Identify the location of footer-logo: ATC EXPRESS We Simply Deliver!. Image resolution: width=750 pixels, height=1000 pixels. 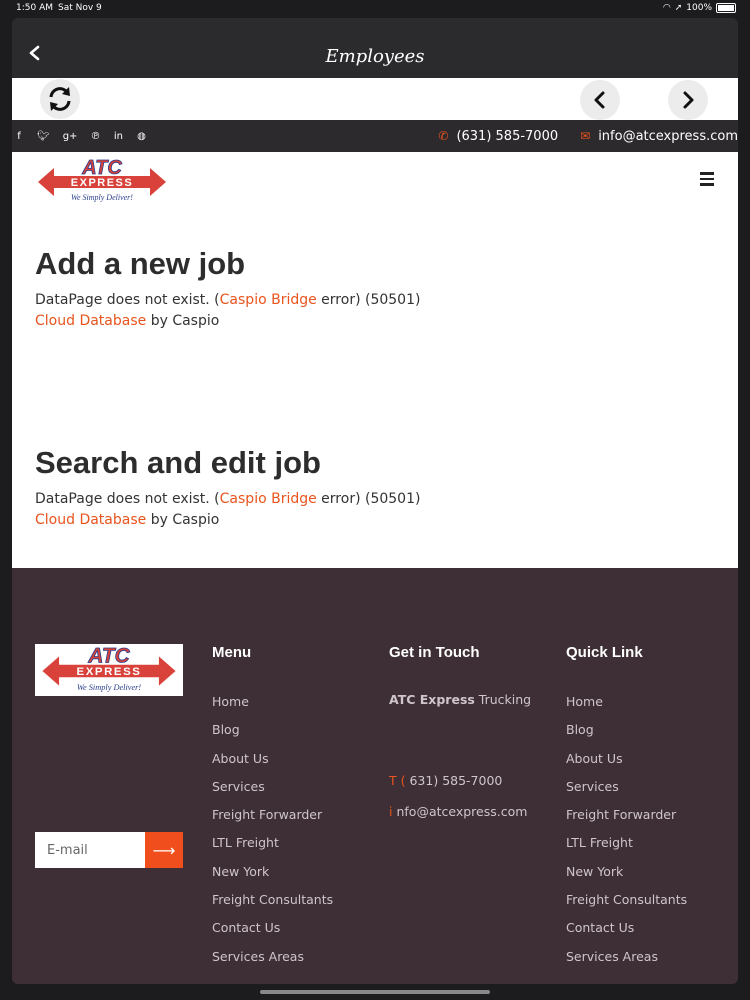
(109, 670).